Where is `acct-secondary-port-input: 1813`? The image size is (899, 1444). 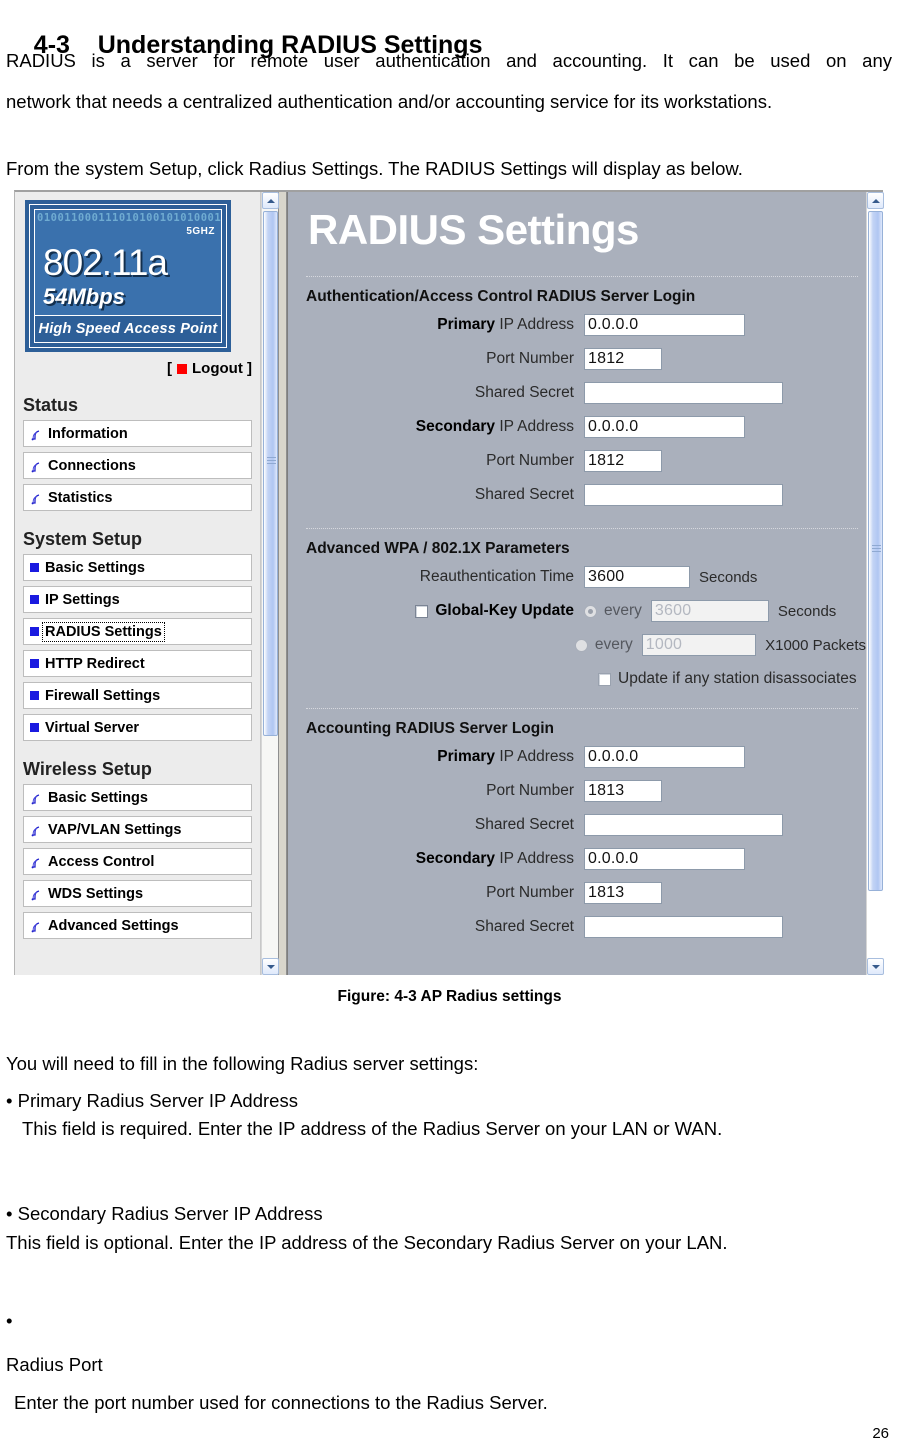
acct-secondary-port-input: 1813 is located at coordinates (623, 893).